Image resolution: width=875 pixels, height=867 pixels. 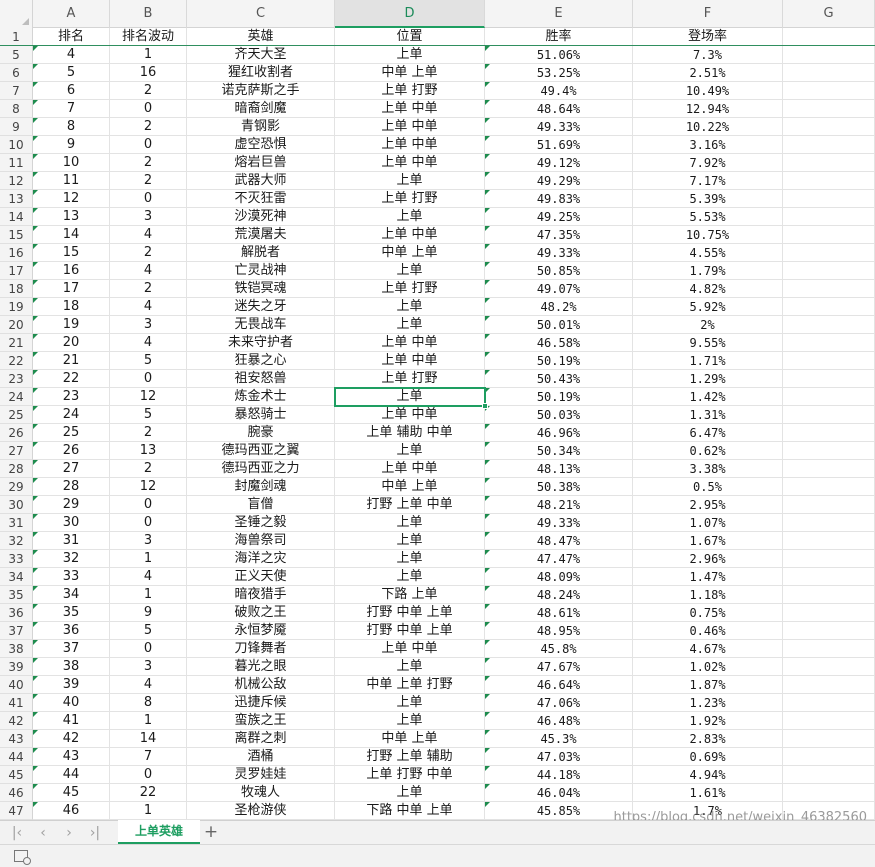 What do you see at coordinates (16, 181) in the screenshot?
I see `row-header: 12` at bounding box center [16, 181].